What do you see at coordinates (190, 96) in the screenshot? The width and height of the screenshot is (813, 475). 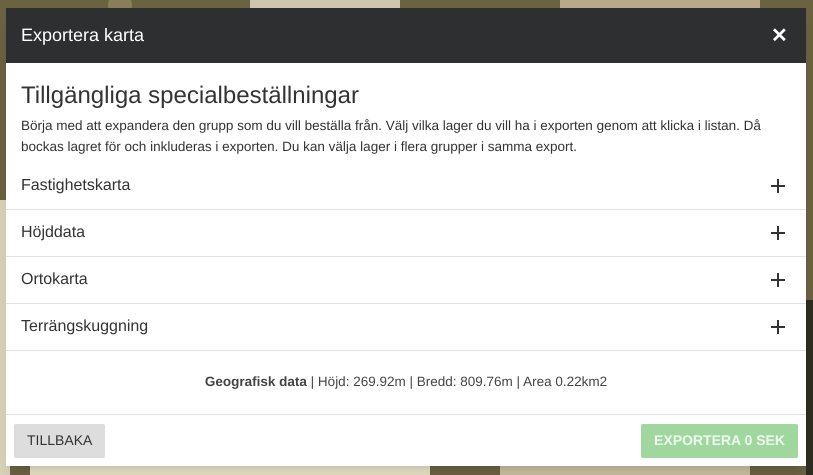 I see `heading: Tillgängliga specialbeställningar` at bounding box center [190, 96].